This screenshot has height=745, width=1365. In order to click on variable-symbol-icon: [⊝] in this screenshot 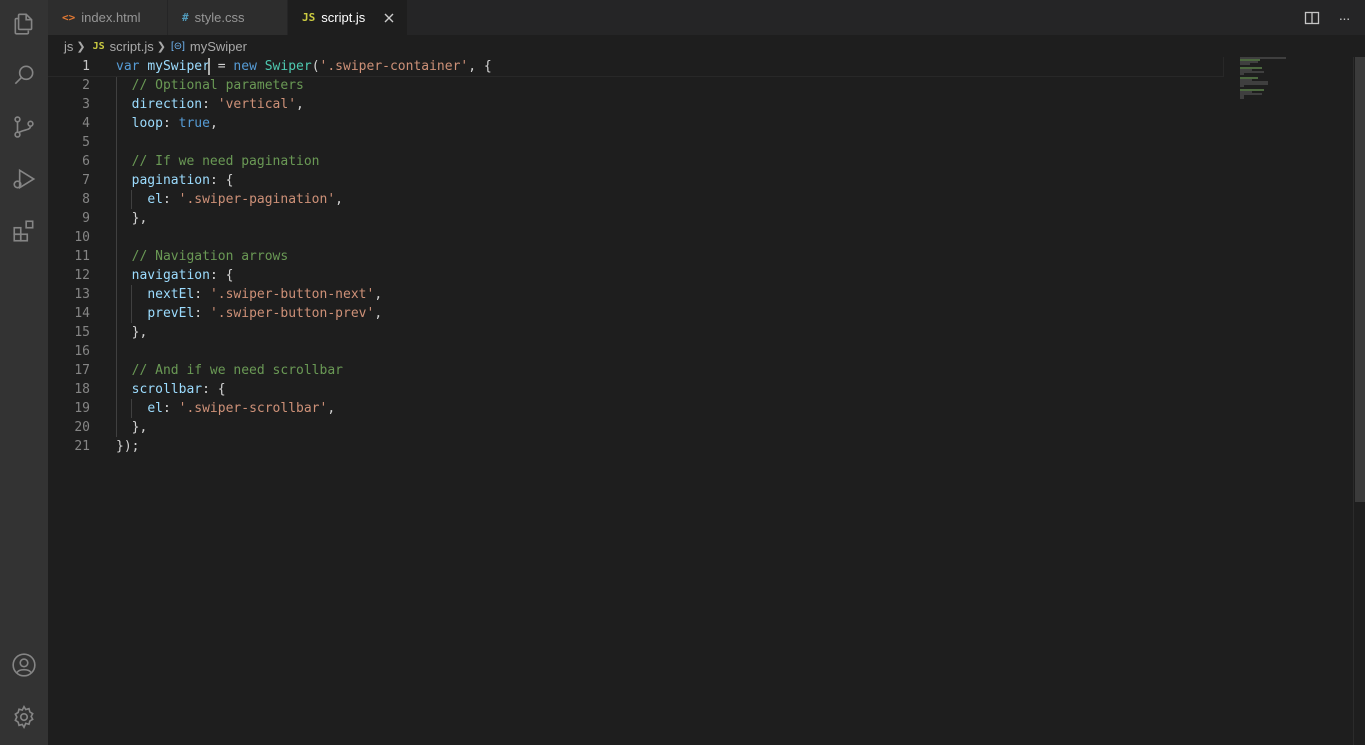, I will do `click(177, 46)`.